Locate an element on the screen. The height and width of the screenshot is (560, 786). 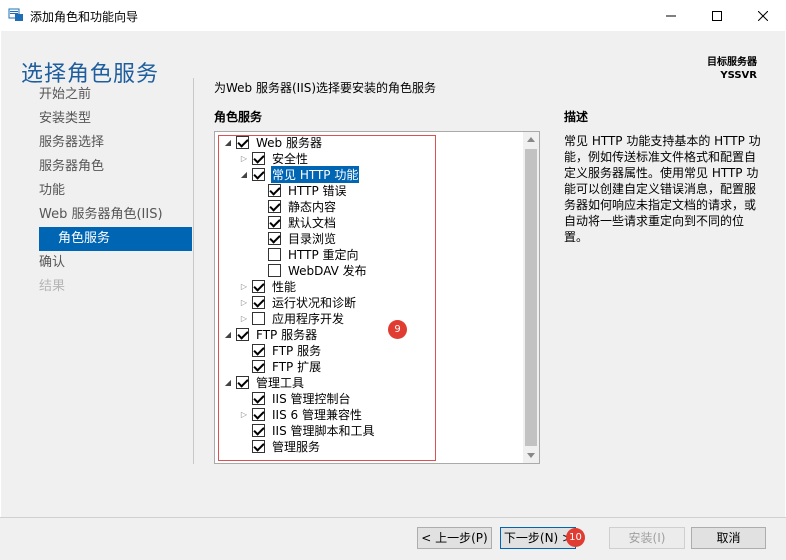
nav-item-confirmation: 确认 is located at coordinates (115, 263).